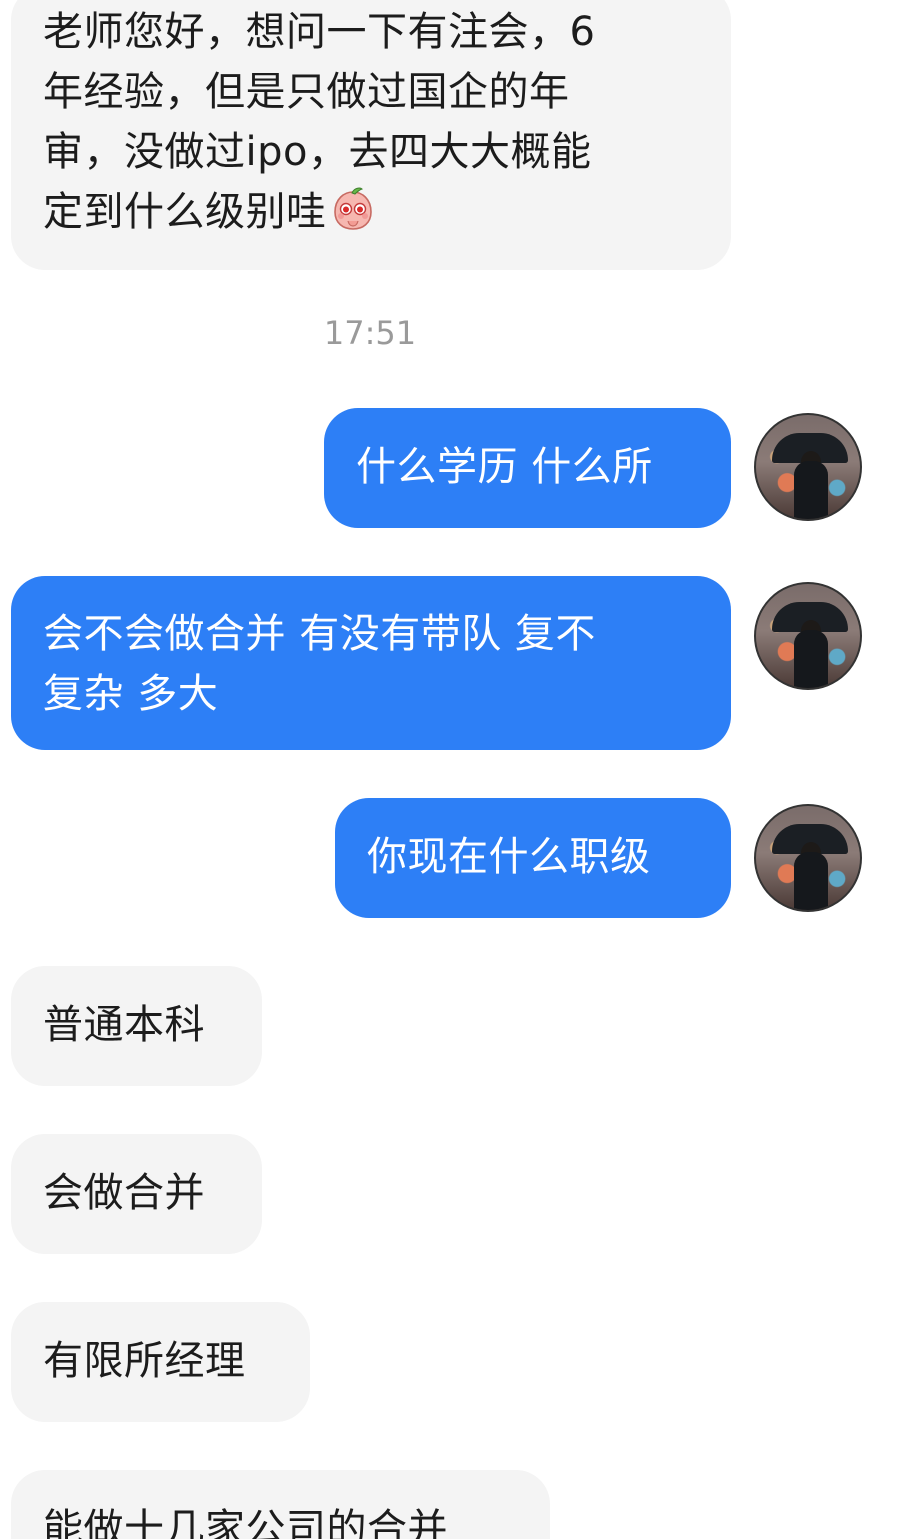 The height and width of the screenshot is (1539, 911). What do you see at coordinates (124, 1025) in the screenshot?
I see `message-text: 普通本科` at bounding box center [124, 1025].